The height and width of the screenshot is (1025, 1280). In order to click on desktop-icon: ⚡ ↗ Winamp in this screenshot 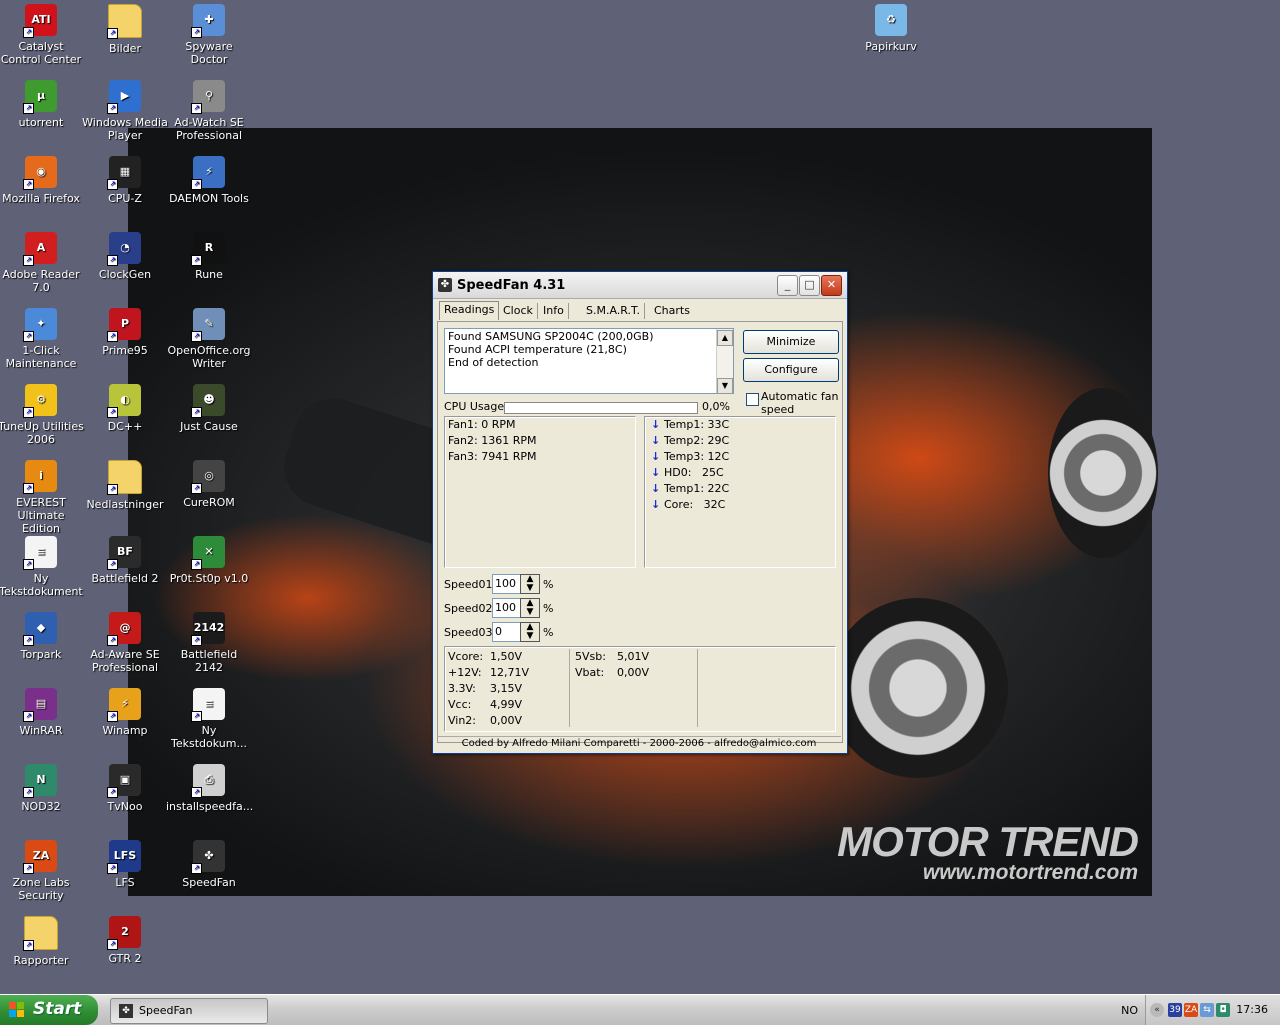, I will do `click(125, 712)`.